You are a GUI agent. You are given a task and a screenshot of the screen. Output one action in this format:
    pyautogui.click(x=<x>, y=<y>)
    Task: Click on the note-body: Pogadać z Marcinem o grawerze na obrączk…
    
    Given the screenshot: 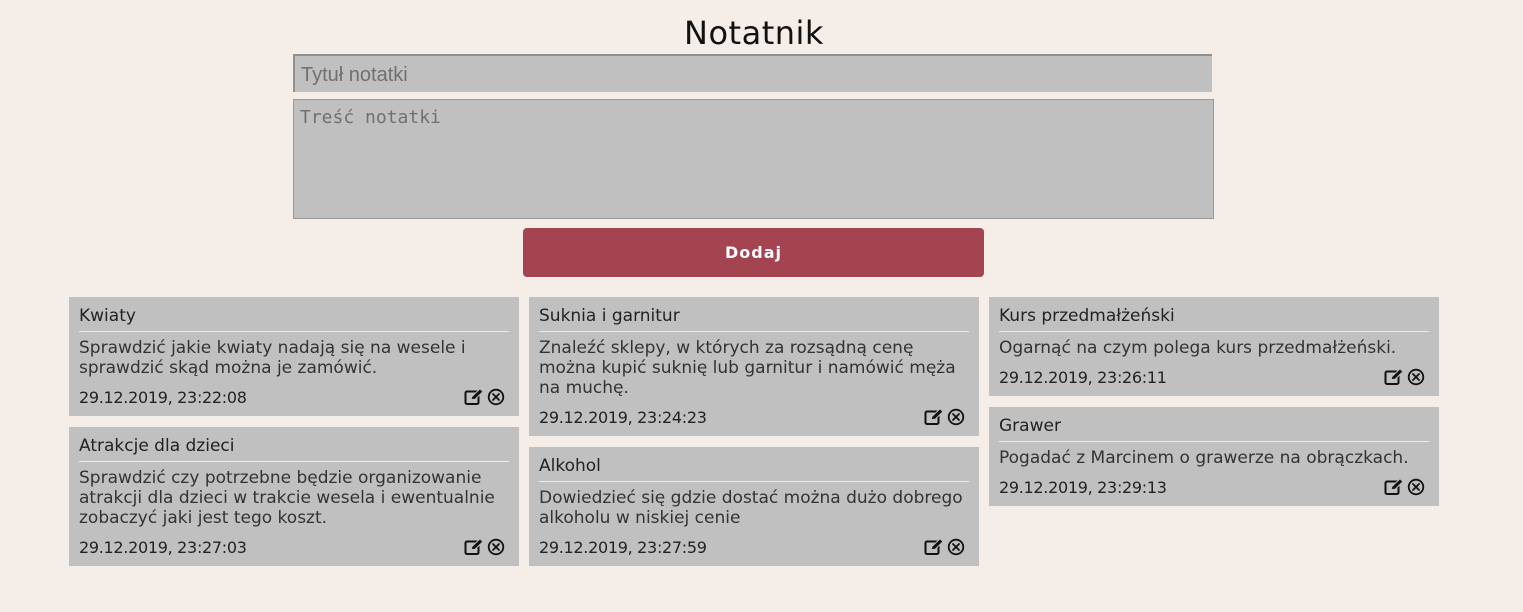 What is the action you would take?
    pyautogui.click(x=1204, y=458)
    